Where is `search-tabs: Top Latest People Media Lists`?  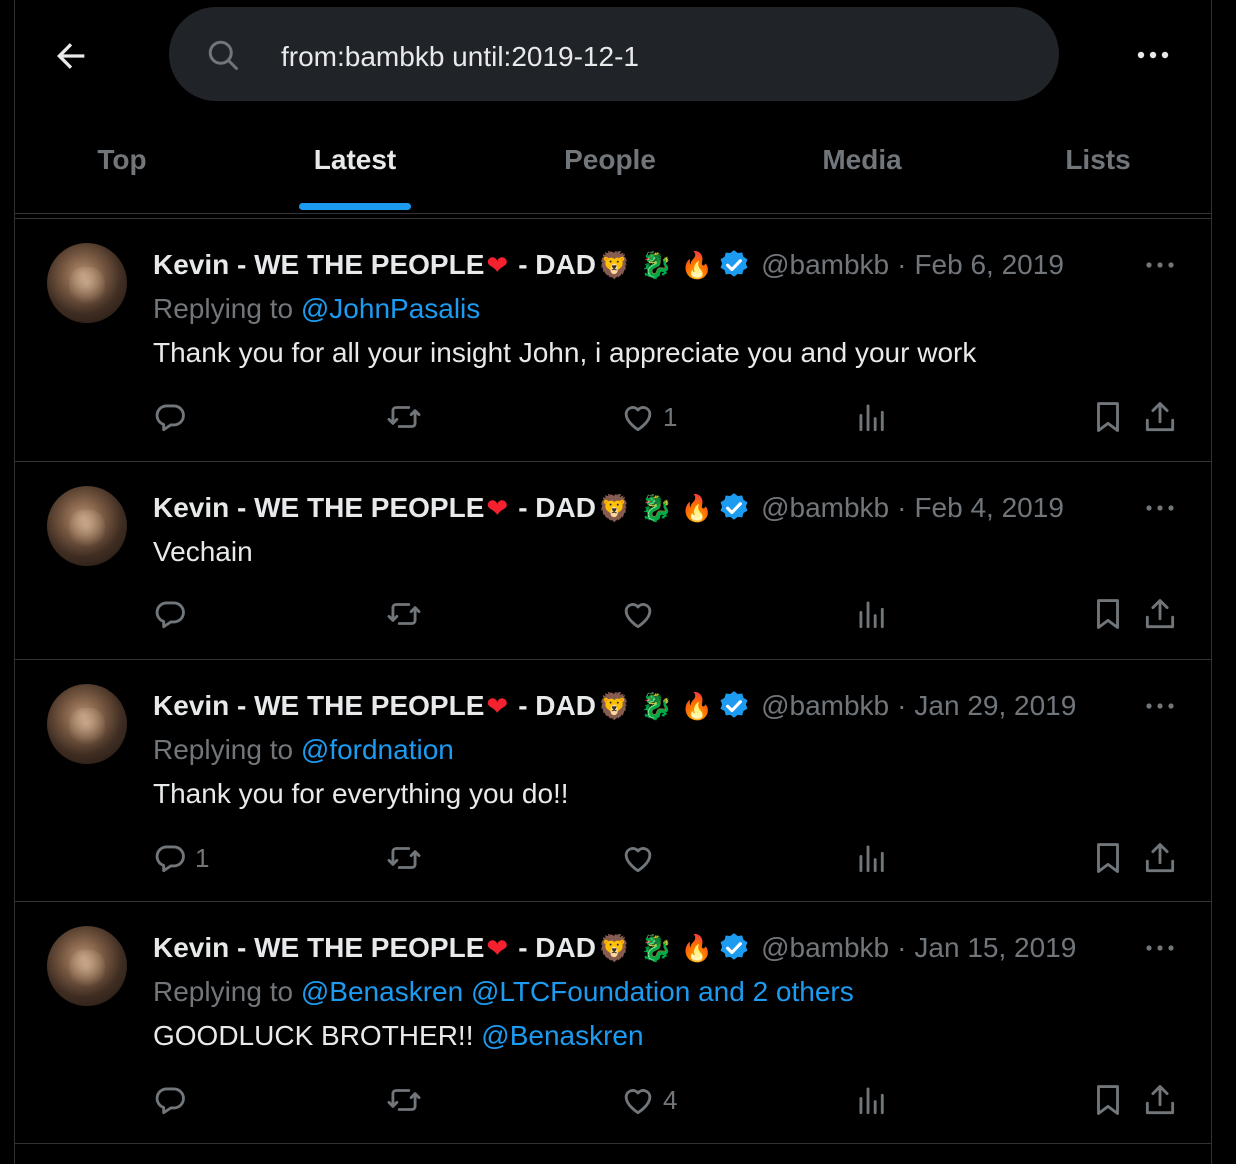 search-tabs: Top Latest People Media Lists is located at coordinates (613, 166).